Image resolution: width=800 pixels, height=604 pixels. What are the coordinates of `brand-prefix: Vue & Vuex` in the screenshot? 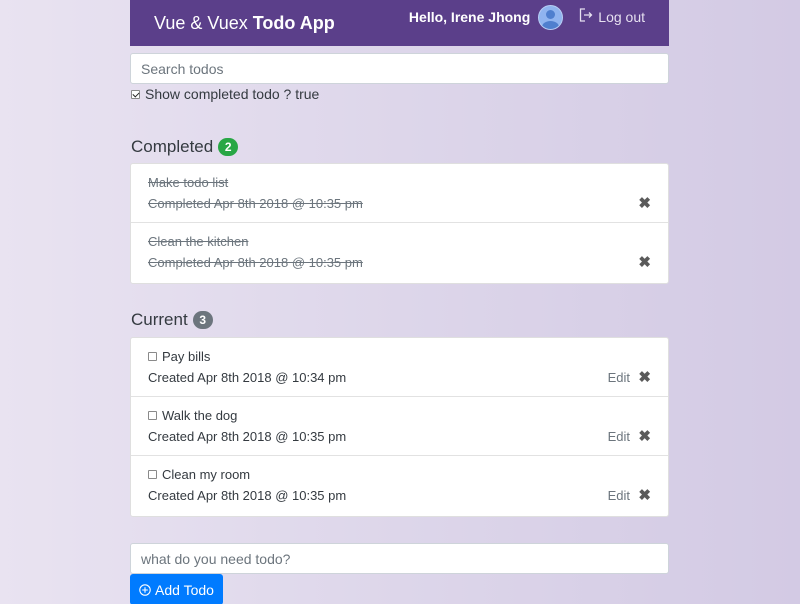 It's located at (201, 22).